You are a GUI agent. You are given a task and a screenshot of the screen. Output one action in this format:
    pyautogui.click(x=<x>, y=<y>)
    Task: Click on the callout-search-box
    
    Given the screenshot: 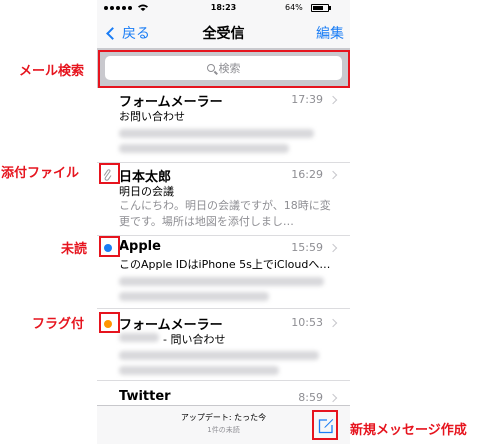 What is the action you would take?
    pyautogui.click(x=224, y=69)
    